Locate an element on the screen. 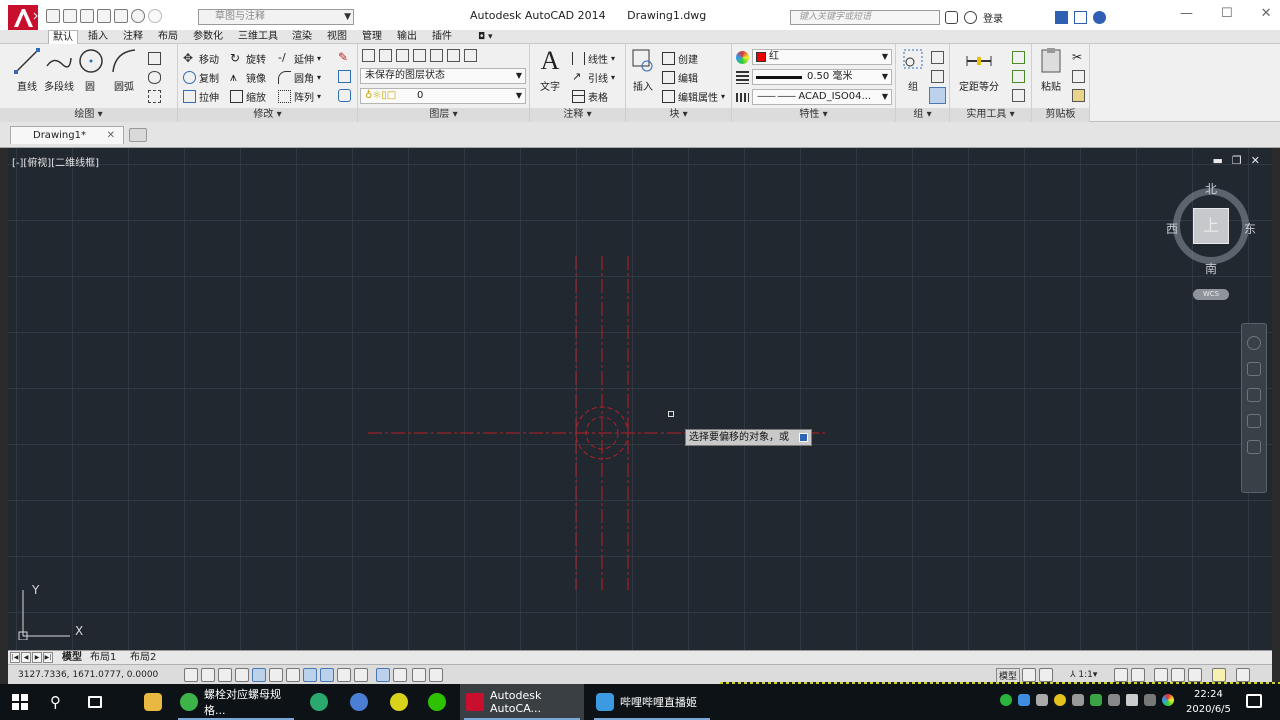 The image size is (1280, 720). cloud-icon is located at coordinates (1150, 700).